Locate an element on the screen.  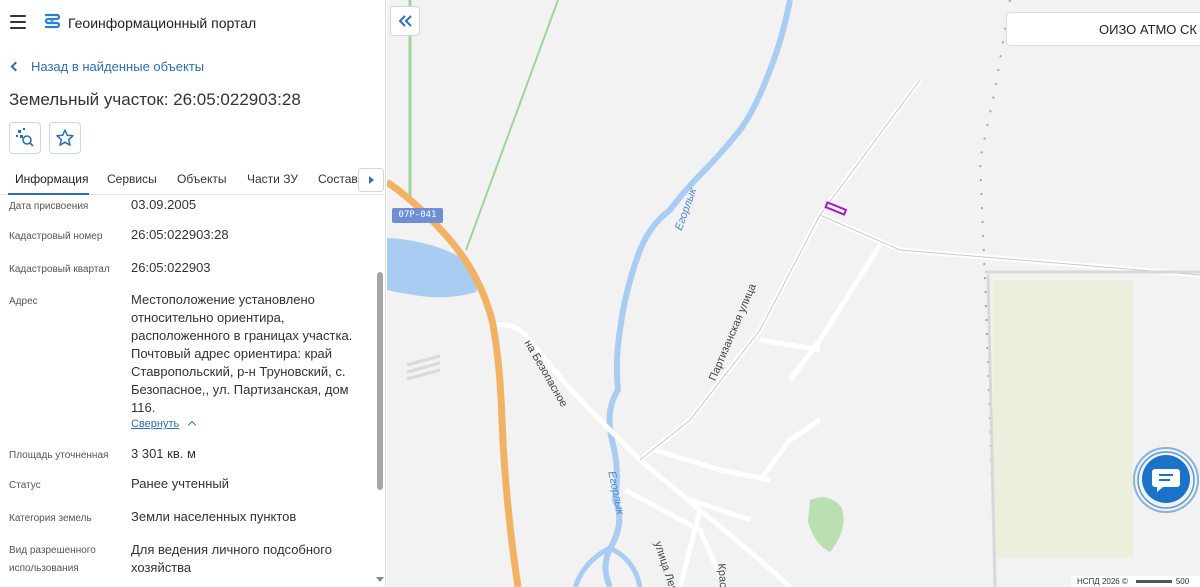
map-attribution: НСПД 2026 © 500 is located at coordinates (1135, 581).